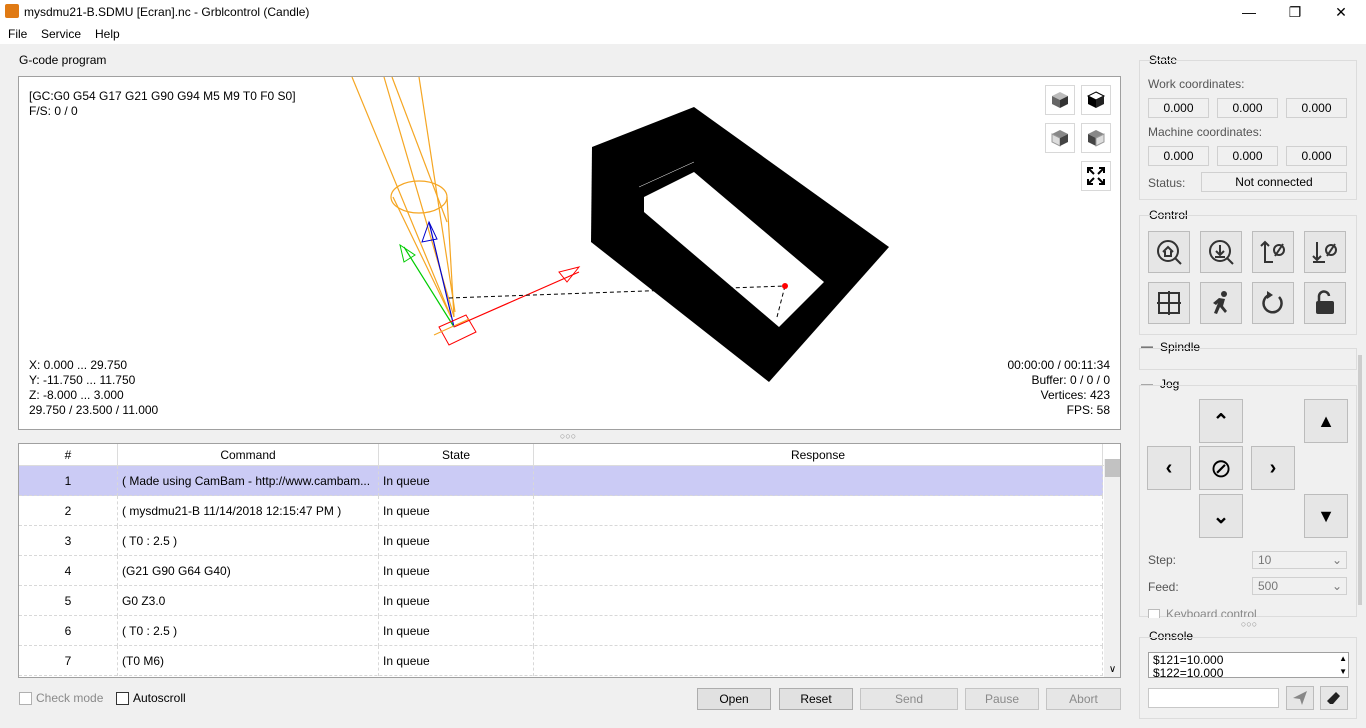 The image size is (1366, 728). I want to click on cube-left-icon, so click(1096, 138).